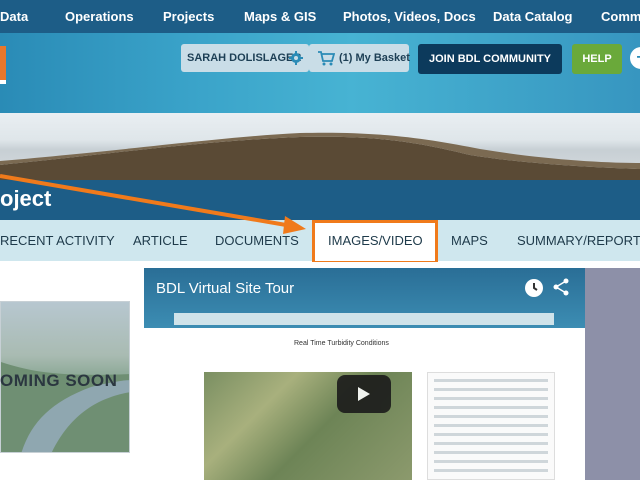 Image resolution: width=640 pixels, height=480 pixels. Describe the element at coordinates (99, 16) in the screenshot. I see `nav-item-operations: Operations` at that location.